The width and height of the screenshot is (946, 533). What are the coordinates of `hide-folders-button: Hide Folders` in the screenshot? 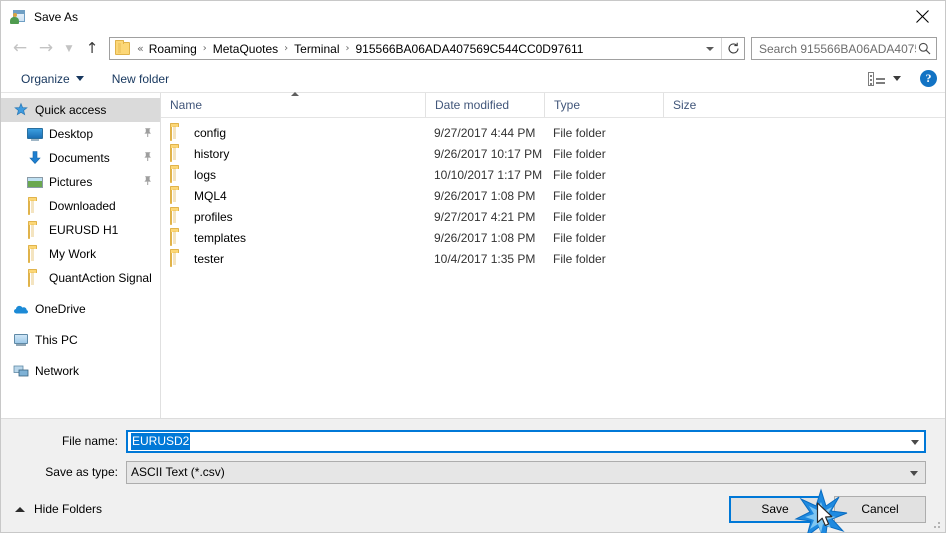 It's located at (58, 509).